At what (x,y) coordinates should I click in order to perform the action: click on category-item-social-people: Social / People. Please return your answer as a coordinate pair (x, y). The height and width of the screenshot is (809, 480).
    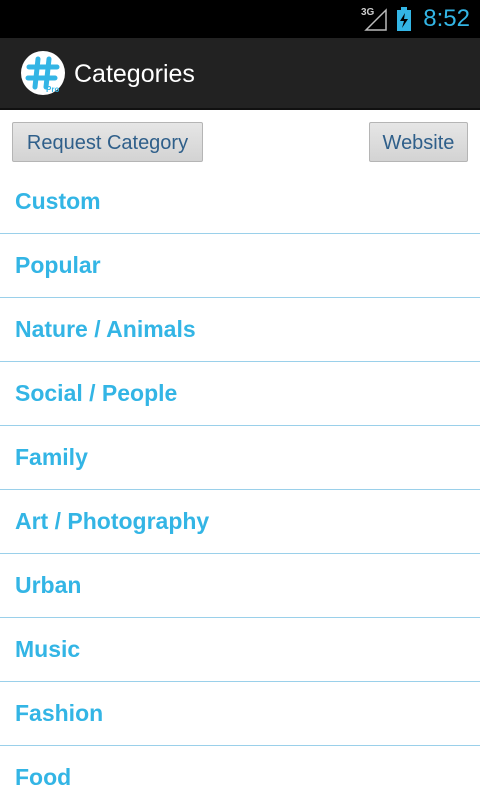
    Looking at the image, I should click on (240, 394).